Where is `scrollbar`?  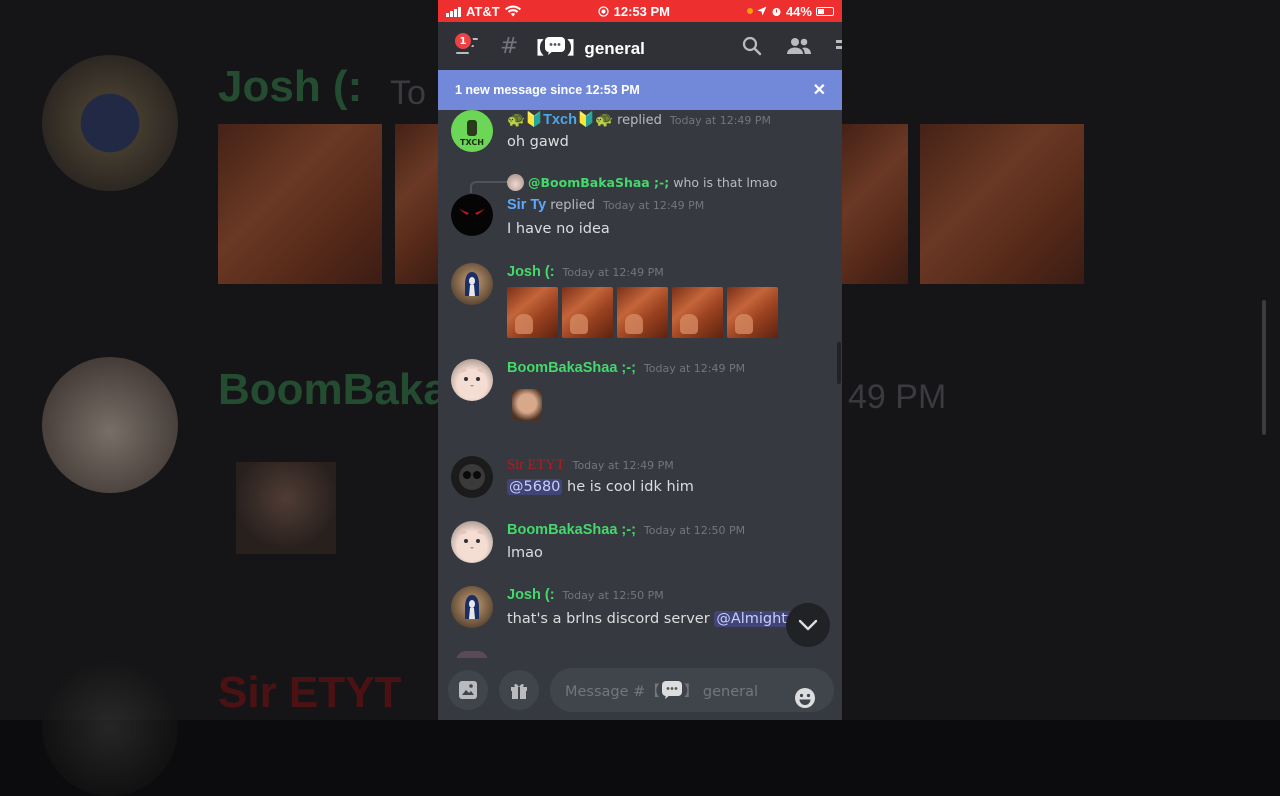
scrollbar is located at coordinates (839, 363).